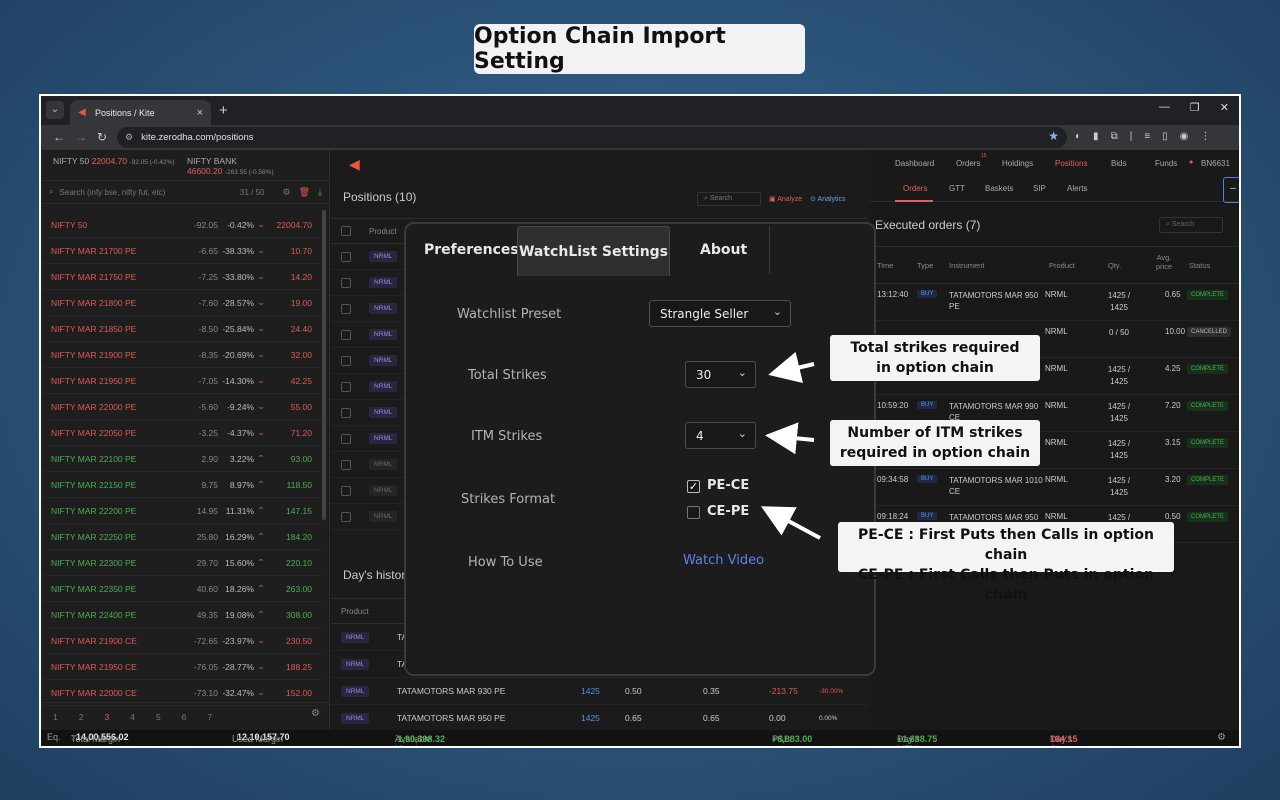  I want to click on arrow-itm-strikes, so click(790, 438).